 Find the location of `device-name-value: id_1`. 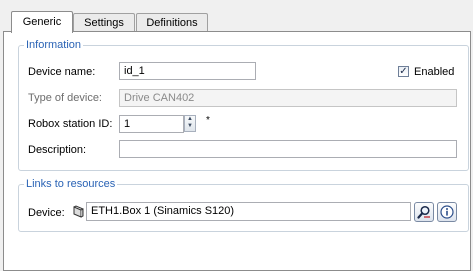

device-name-value: id_1 is located at coordinates (134, 71).